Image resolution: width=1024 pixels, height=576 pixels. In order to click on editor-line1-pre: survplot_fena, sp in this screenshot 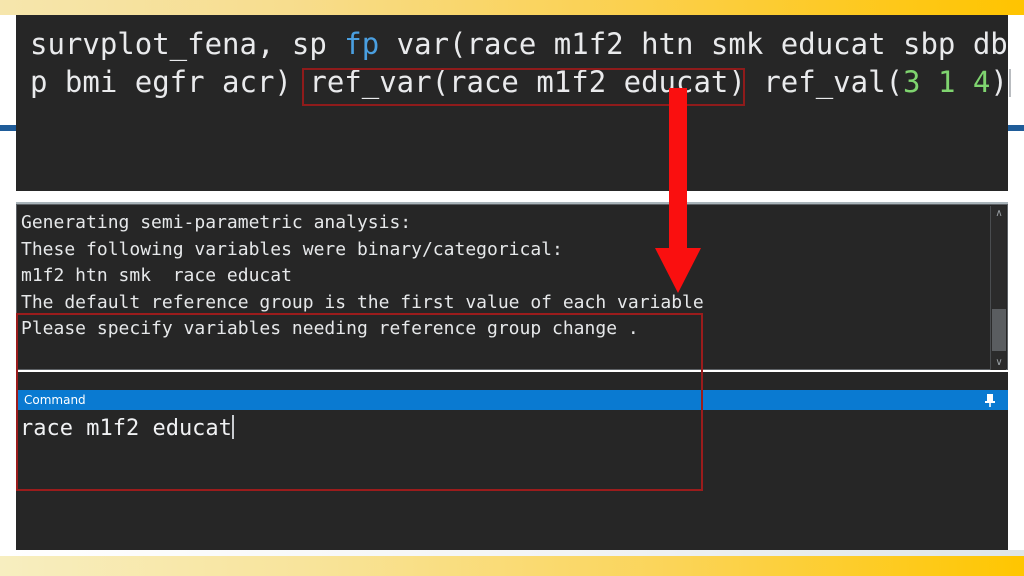, I will do `click(187, 44)`.